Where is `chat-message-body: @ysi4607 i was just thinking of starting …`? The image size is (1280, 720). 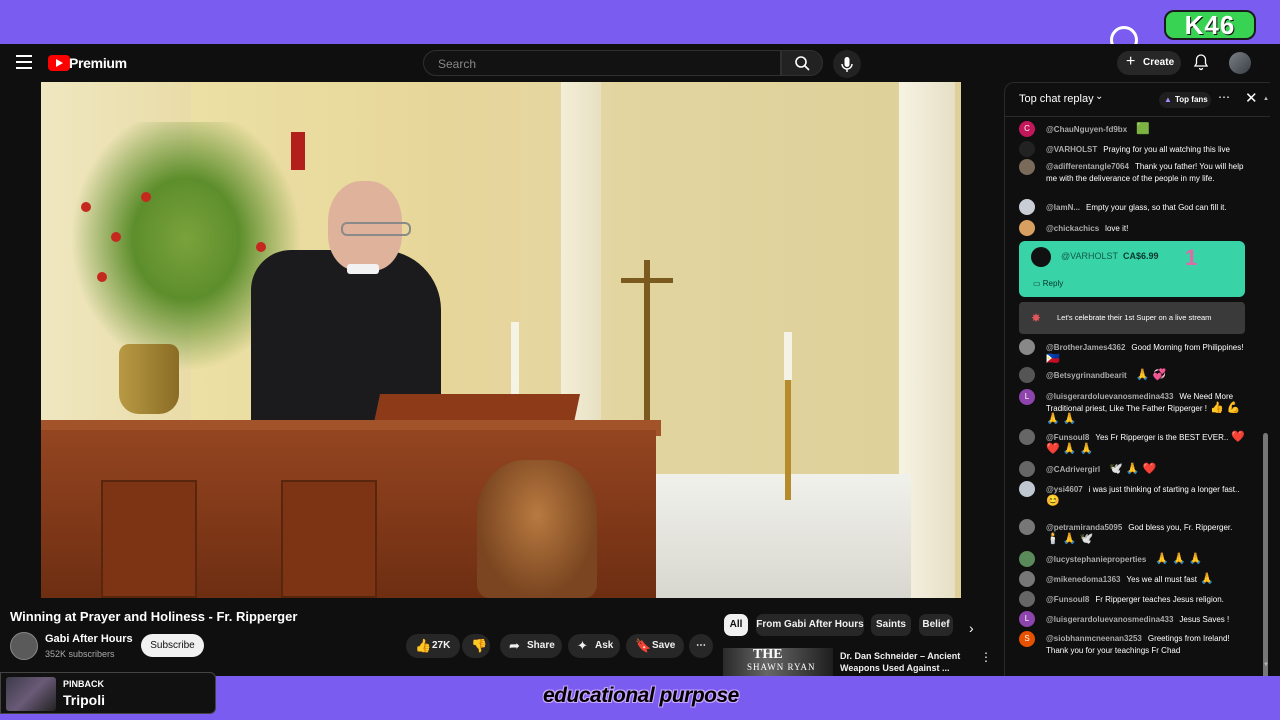
chat-message-body: @ysi4607 i was just thinking of starting … is located at coordinates (1146, 495).